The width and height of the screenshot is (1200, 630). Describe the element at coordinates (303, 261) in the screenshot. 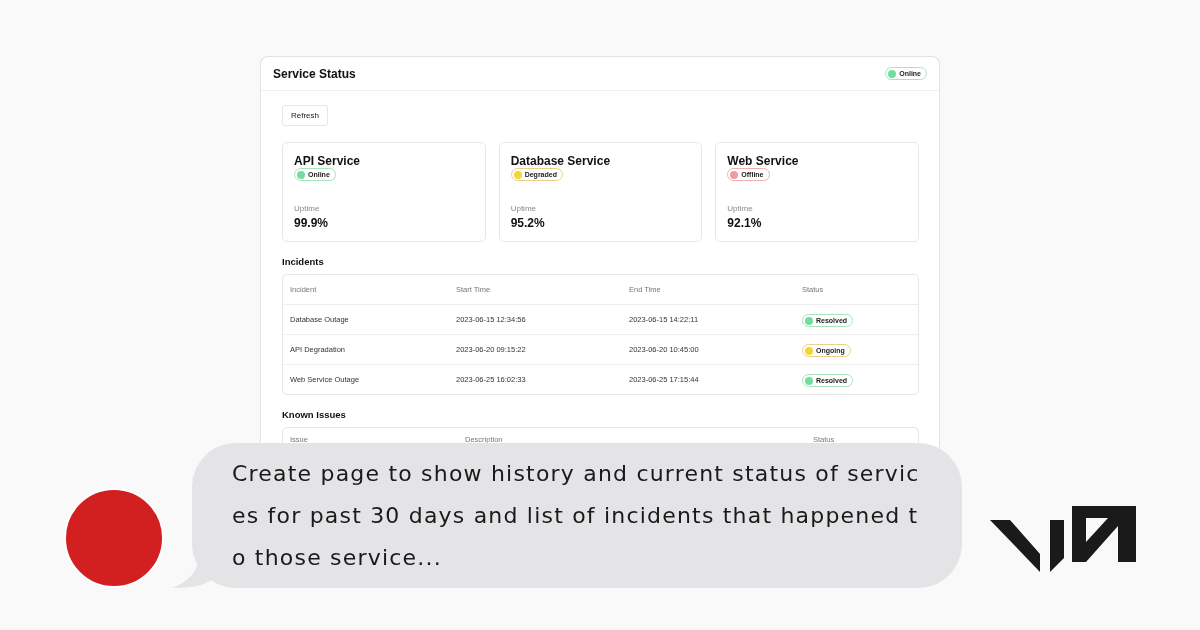

I see `section-title: Incidents` at that location.